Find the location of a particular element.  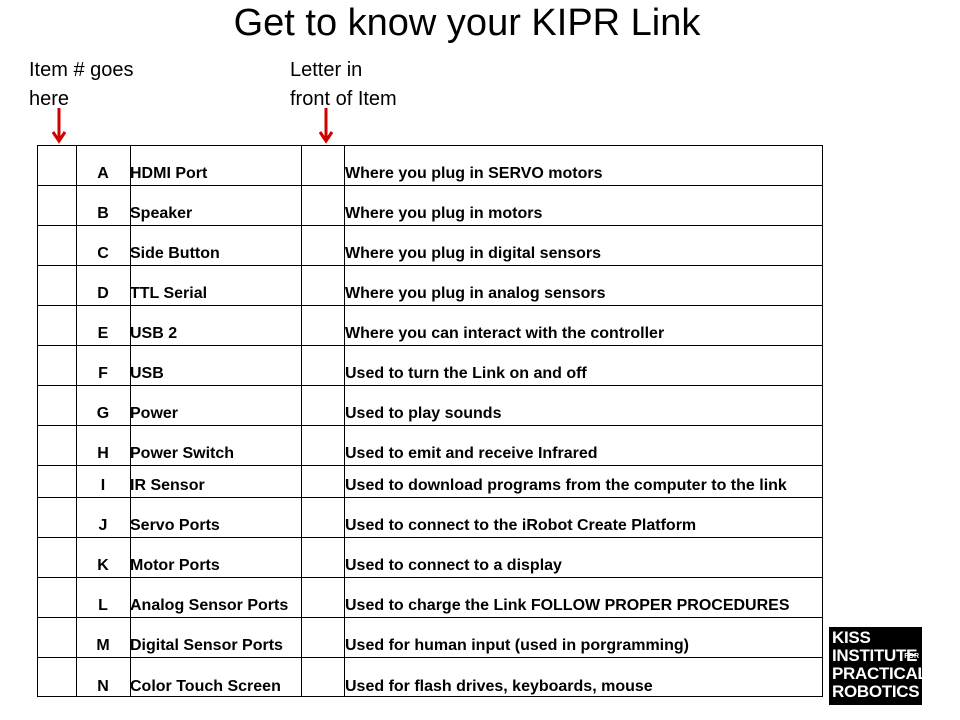

item-use: Where you plug in motors is located at coordinates (444, 213).